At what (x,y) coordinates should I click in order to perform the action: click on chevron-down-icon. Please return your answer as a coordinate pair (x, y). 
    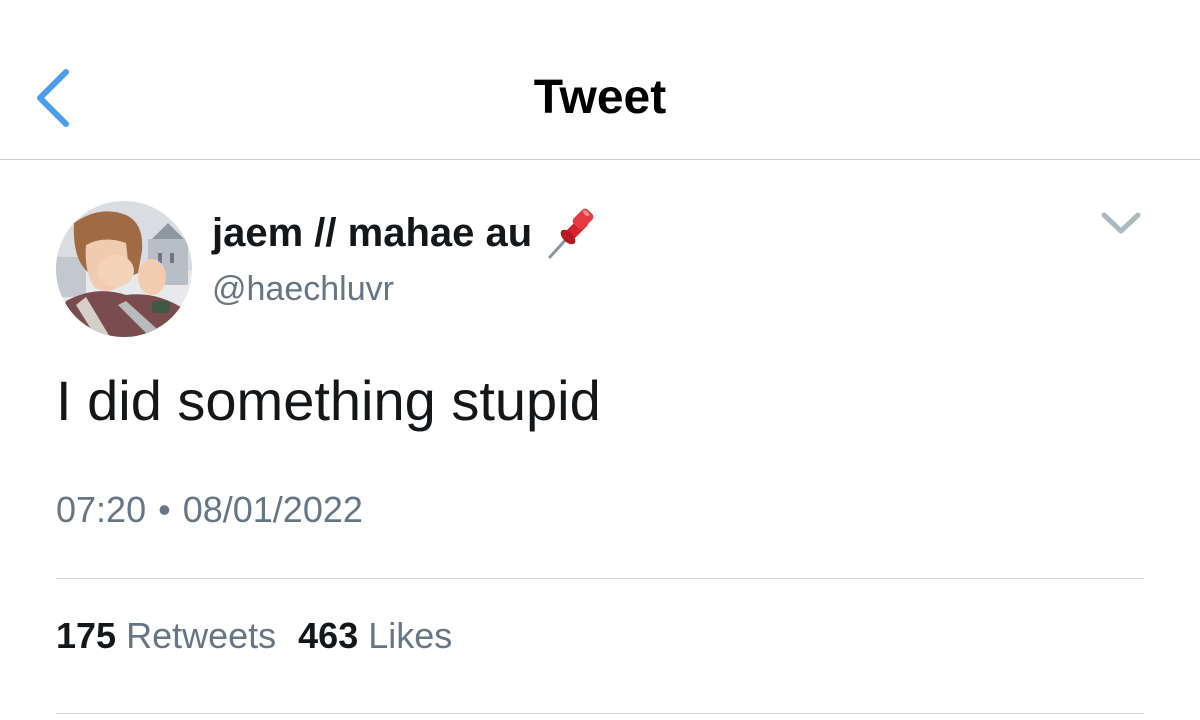
    Looking at the image, I should click on (1121, 223).